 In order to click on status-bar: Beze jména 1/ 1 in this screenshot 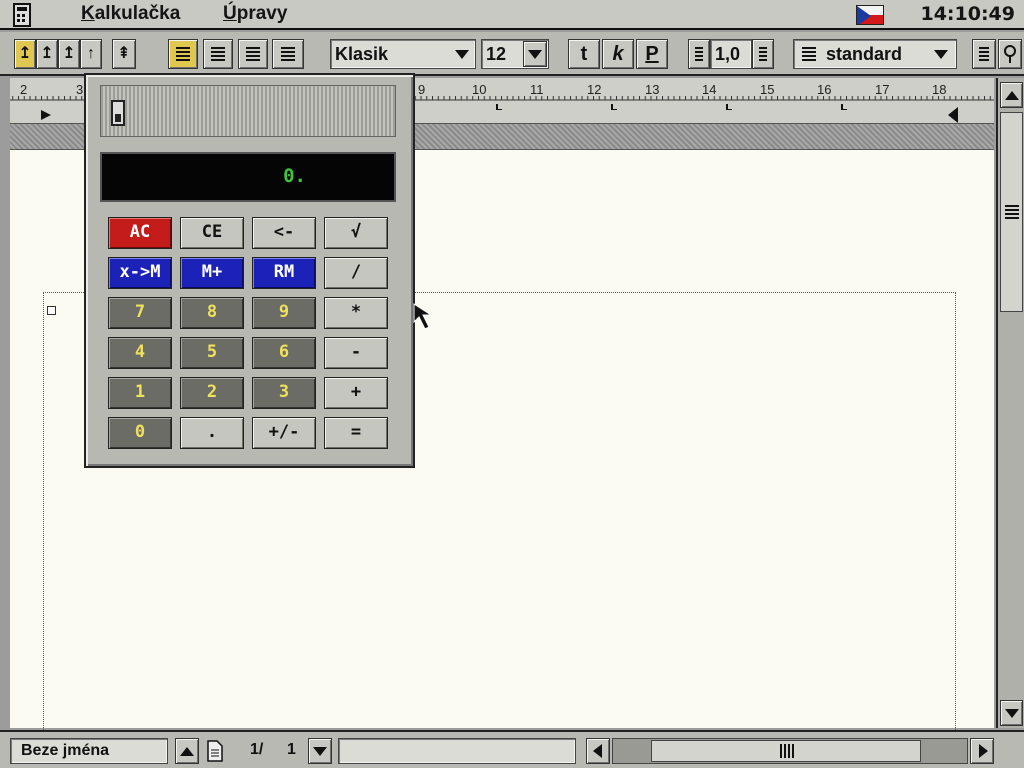, I will do `click(512, 749)`.